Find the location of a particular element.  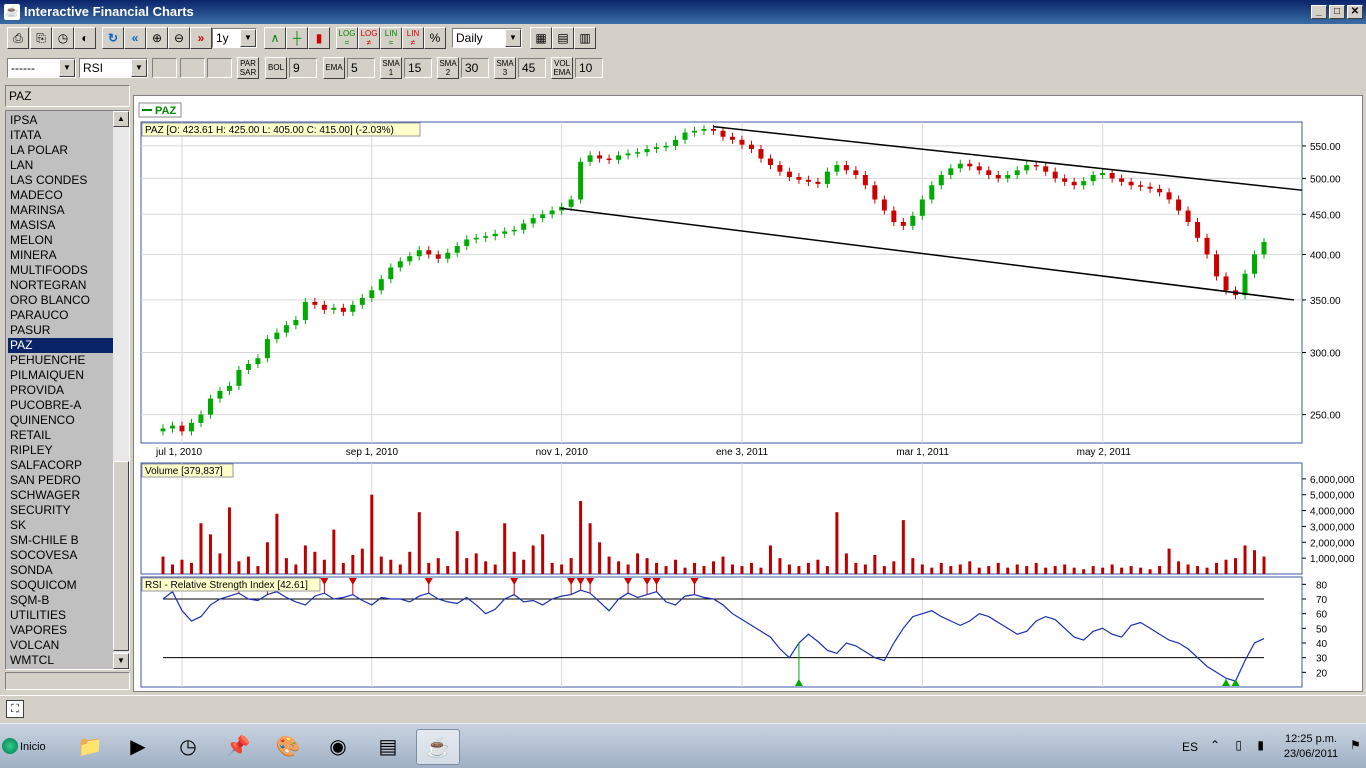

clock: 12:25 p.m. 23/06/2011 is located at coordinates (1311, 747).